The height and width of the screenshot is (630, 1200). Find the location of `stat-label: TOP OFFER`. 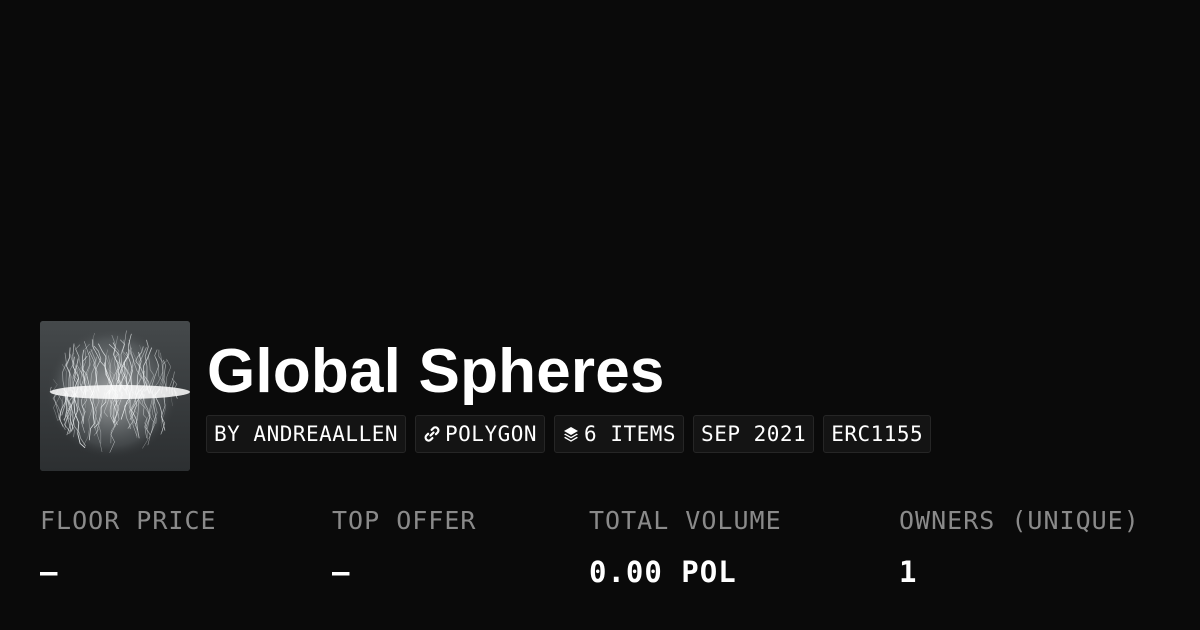

stat-label: TOP OFFER is located at coordinates (404, 520).